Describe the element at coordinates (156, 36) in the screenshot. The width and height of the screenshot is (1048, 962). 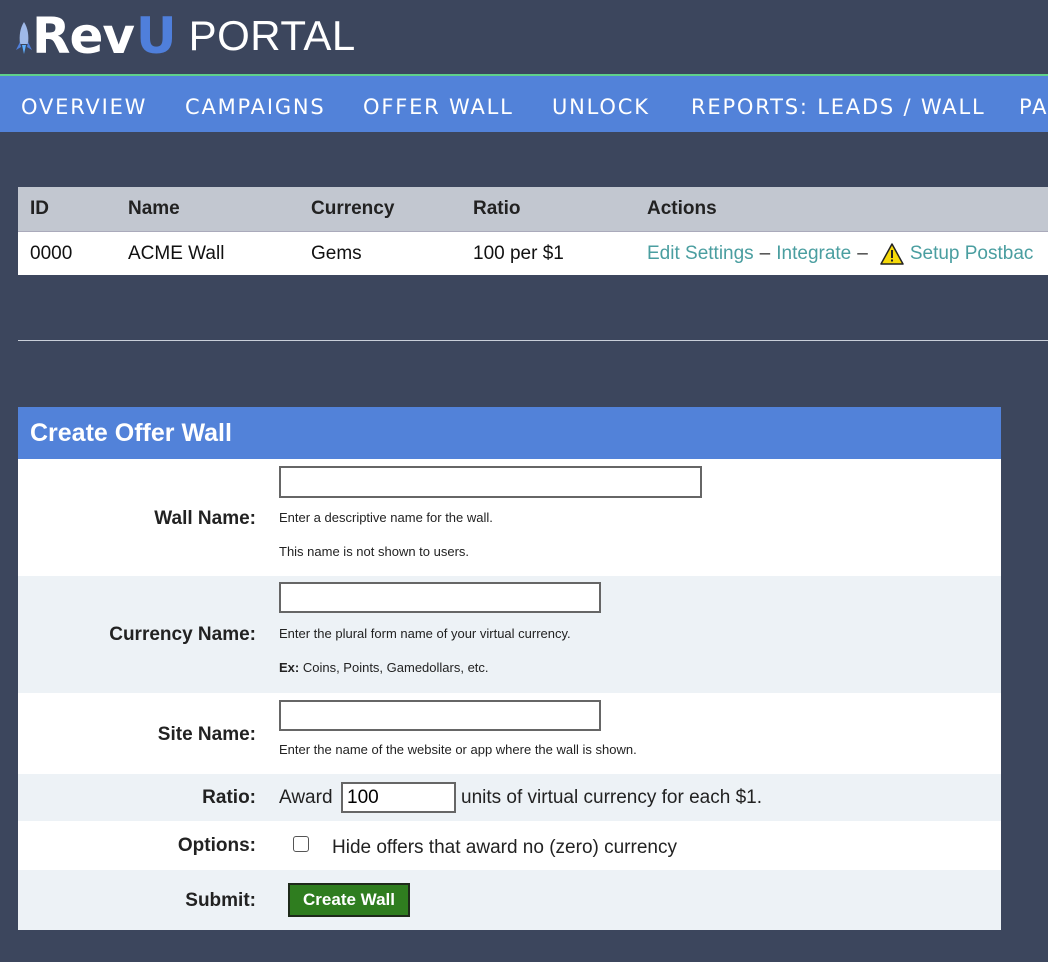
I see `logo-u-text: U` at that location.